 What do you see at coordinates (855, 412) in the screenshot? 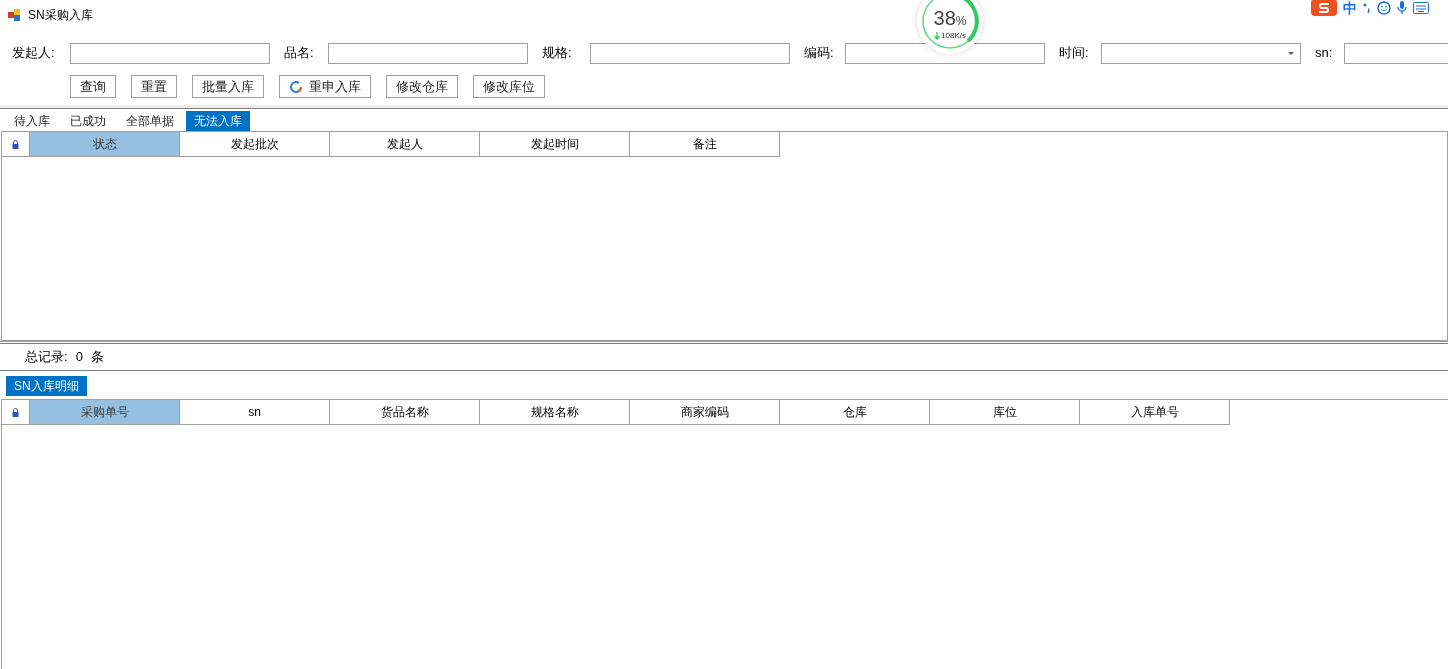
I see `column-header: 仓库` at bounding box center [855, 412].